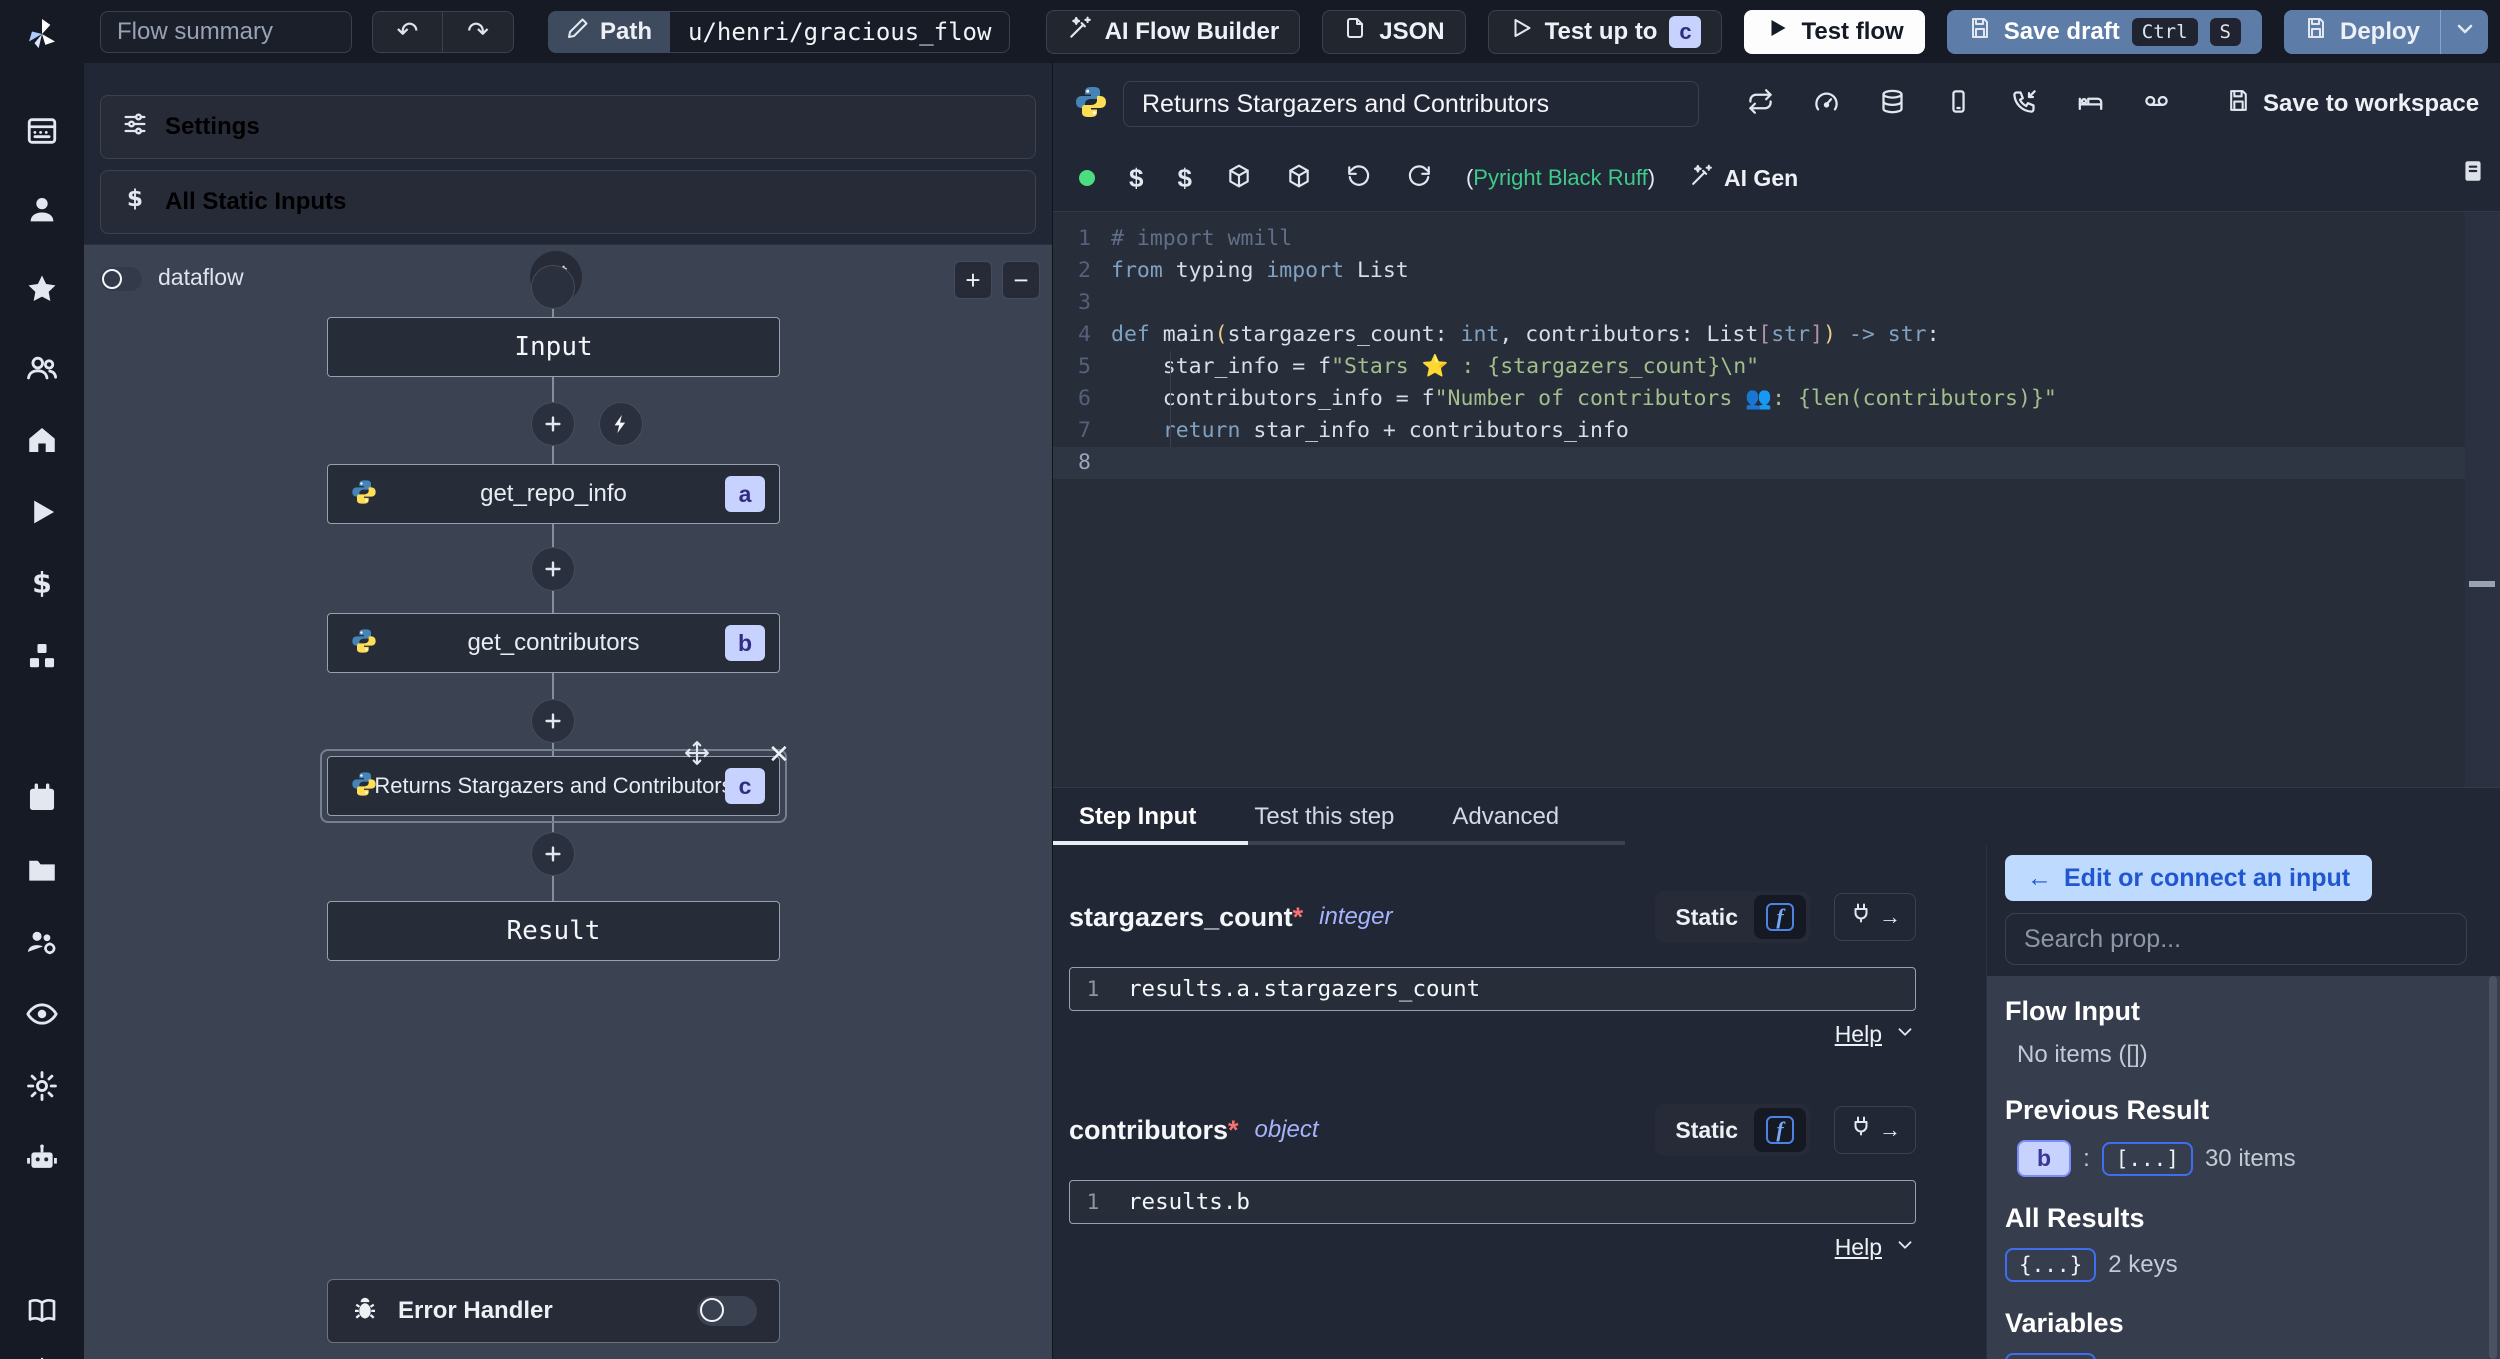 This screenshot has height=1359, width=2500. I want to click on expression-input: 1 results.a.stargazers_count, so click(1492, 989).